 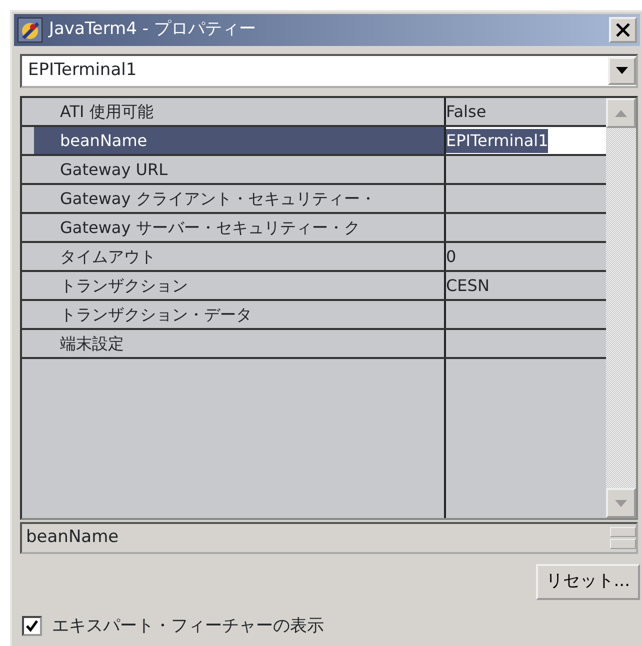 What do you see at coordinates (240, 285) in the screenshot?
I see `property-name: トランザクション` at bounding box center [240, 285].